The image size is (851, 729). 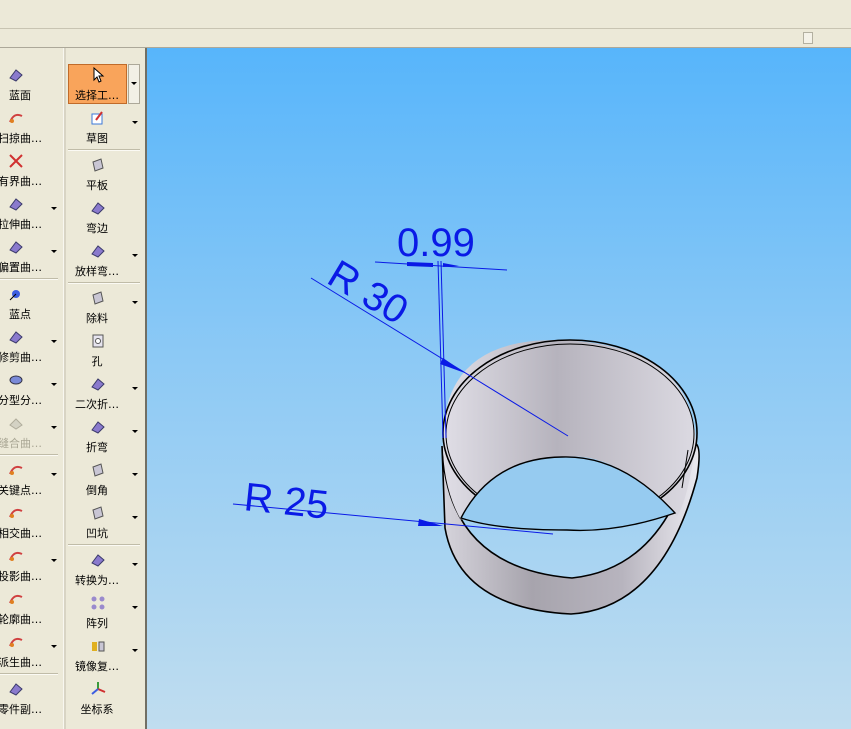 I want to click on bend-icon, so click(x=98, y=427).